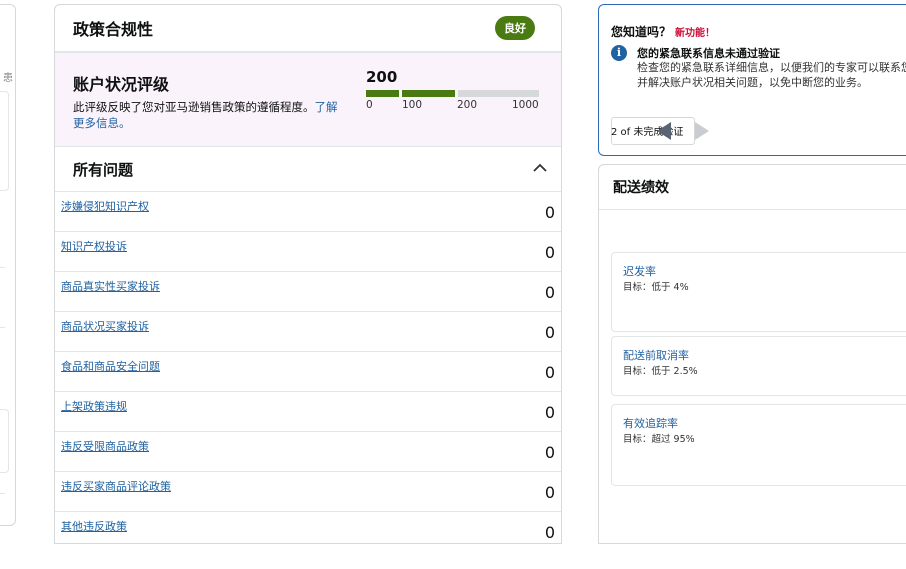 The image size is (906, 569). Describe the element at coordinates (664, 131) in the screenshot. I see `arrow-left-icon` at that location.